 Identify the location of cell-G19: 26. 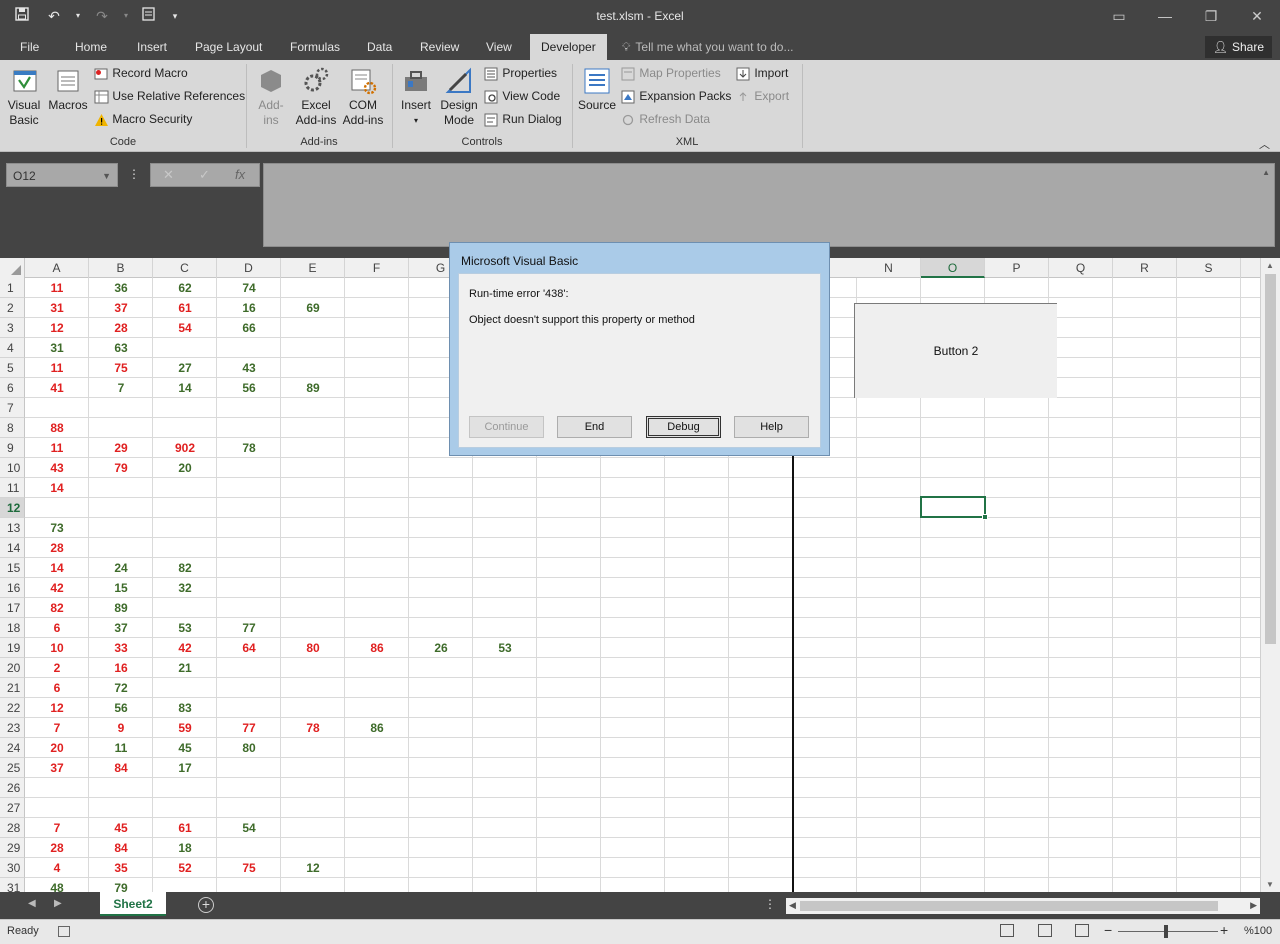
(441, 648).